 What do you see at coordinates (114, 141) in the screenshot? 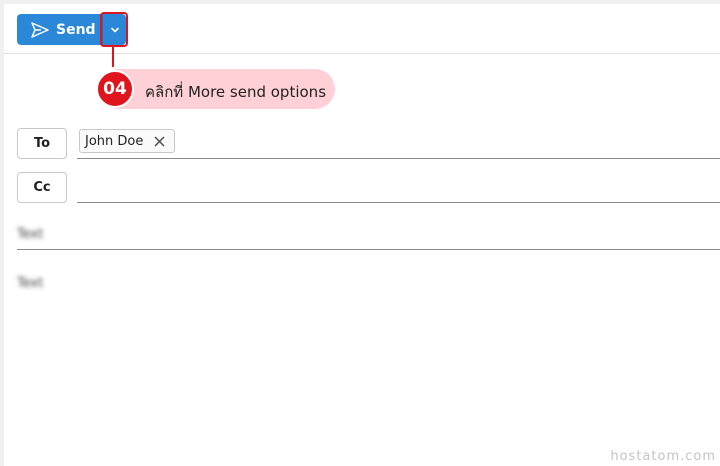
I see `recipient-name: John Doe` at bounding box center [114, 141].